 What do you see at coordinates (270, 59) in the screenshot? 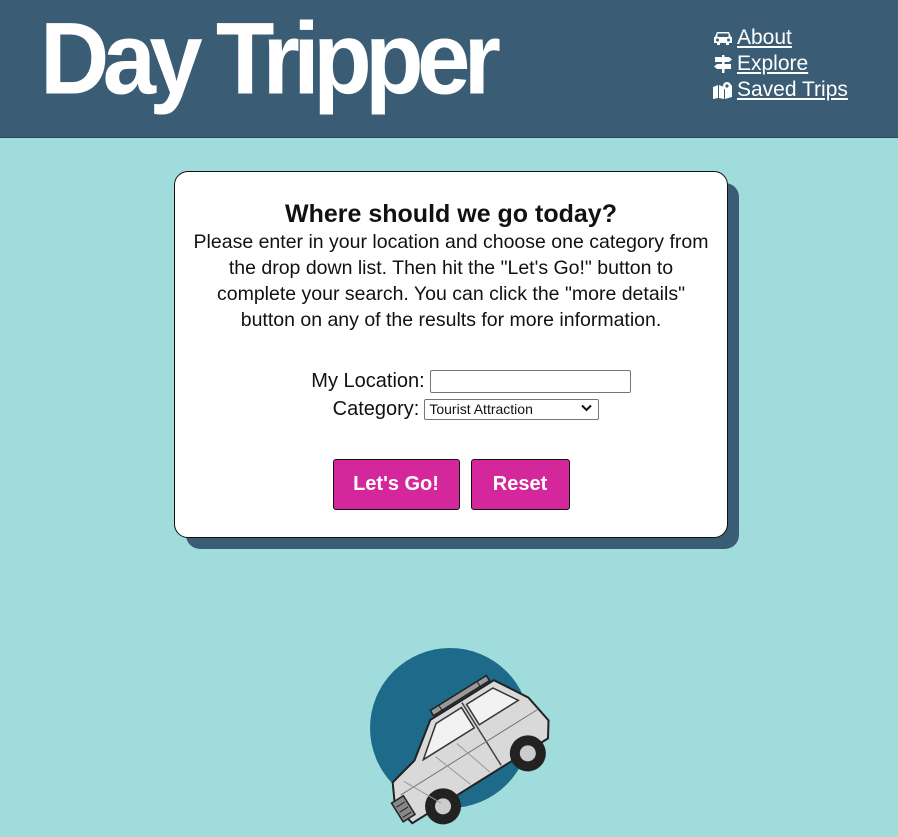
I see `logo: Day Tripper` at bounding box center [270, 59].